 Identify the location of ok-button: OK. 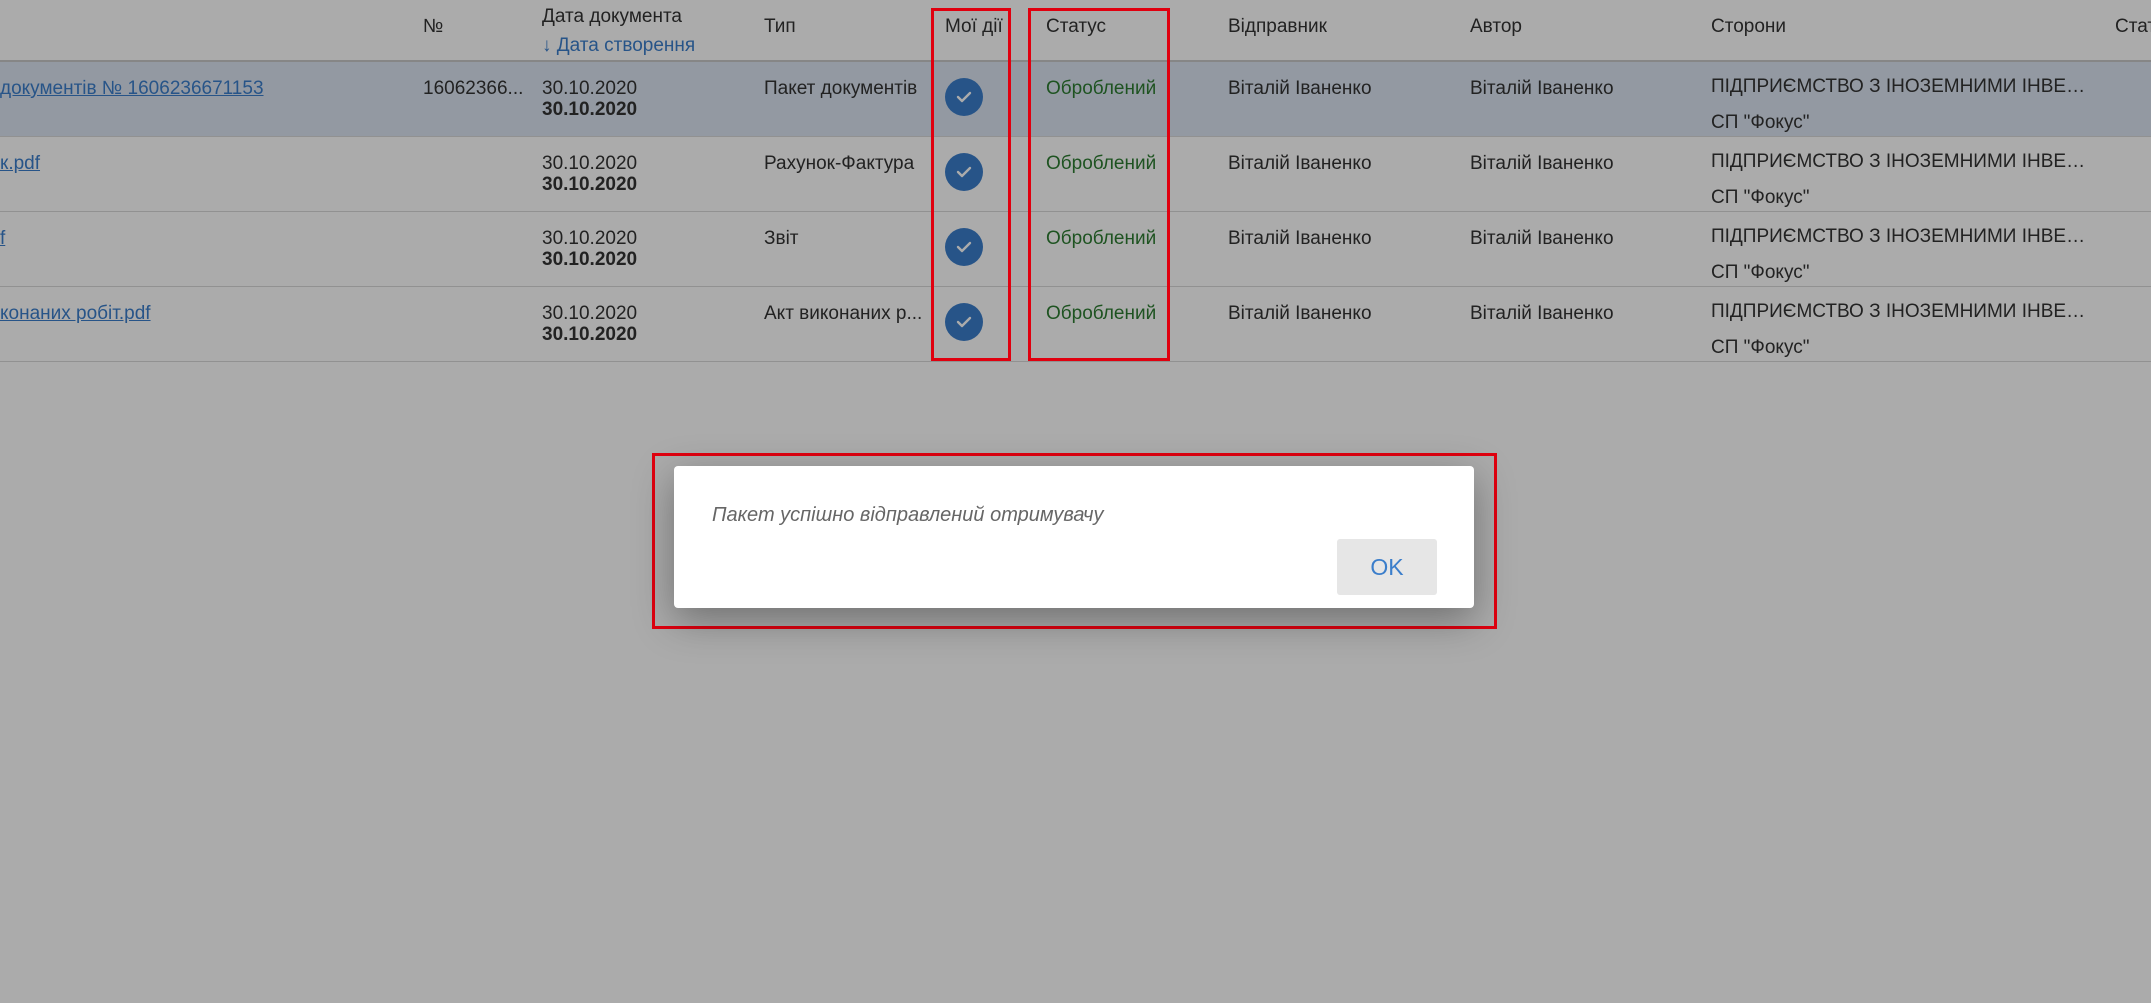
(1387, 567).